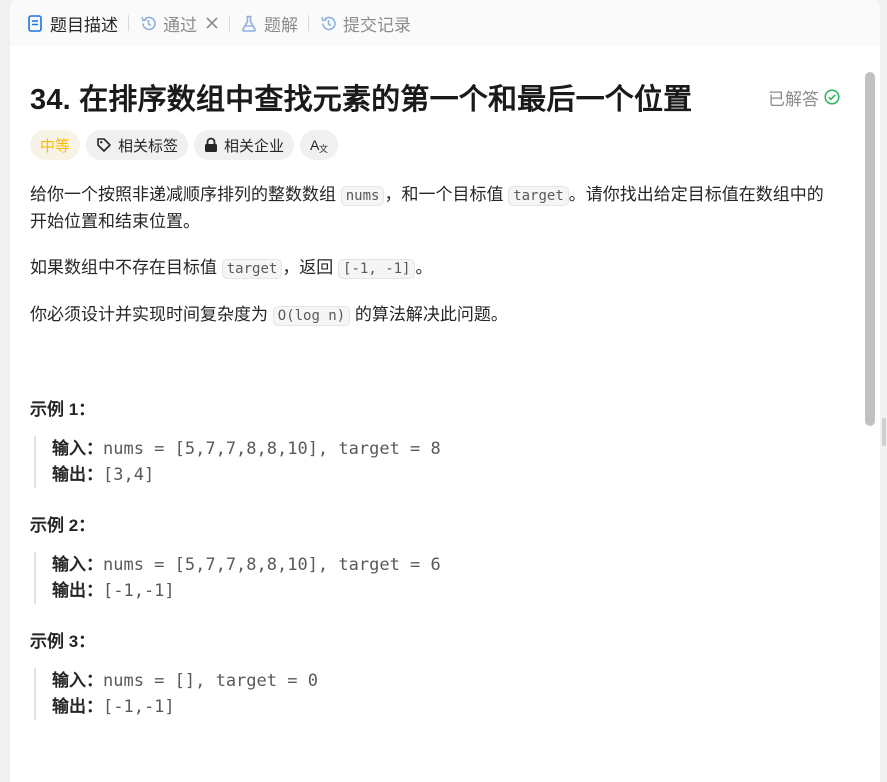  Describe the element at coordinates (63, 641) in the screenshot. I see `example-title: 示例 3：` at that location.